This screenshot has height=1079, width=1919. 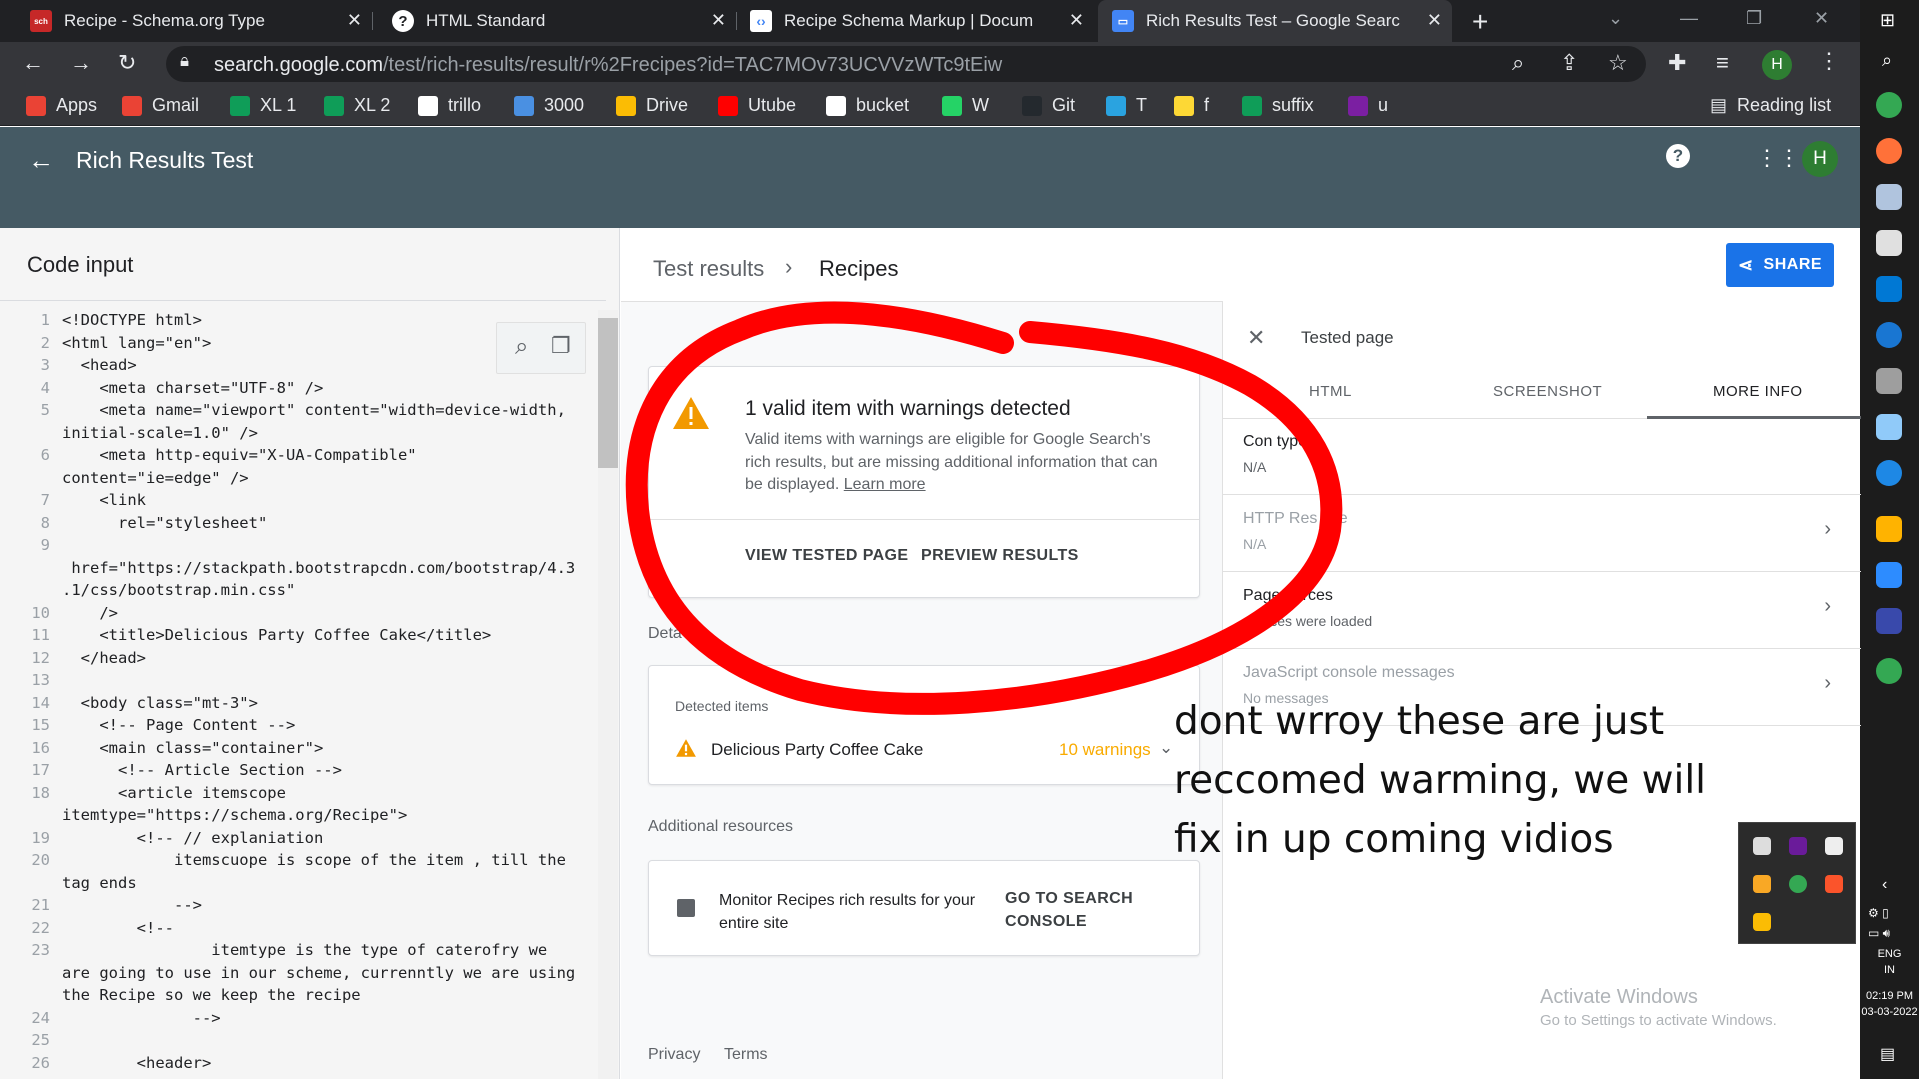 What do you see at coordinates (1191, 105) in the screenshot?
I see `bookmark-f: f` at bounding box center [1191, 105].